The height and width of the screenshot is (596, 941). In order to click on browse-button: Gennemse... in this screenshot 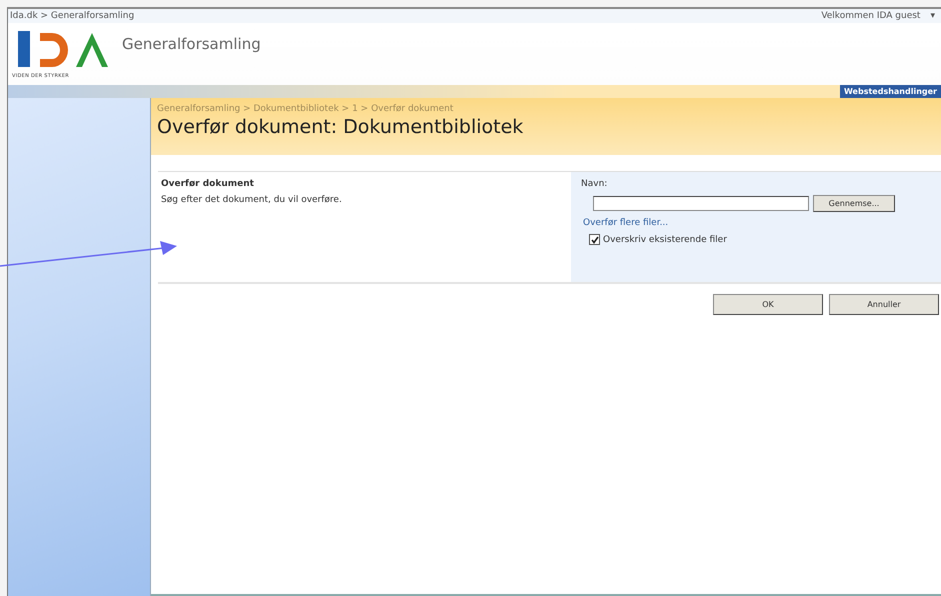, I will do `click(854, 203)`.